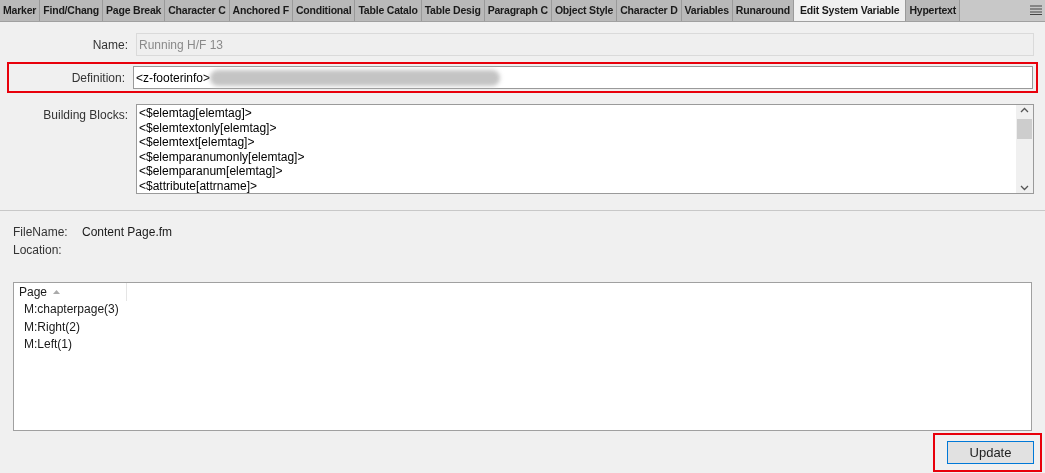 The image size is (1045, 473). I want to click on tab: Table Catalo, so click(388, 10).